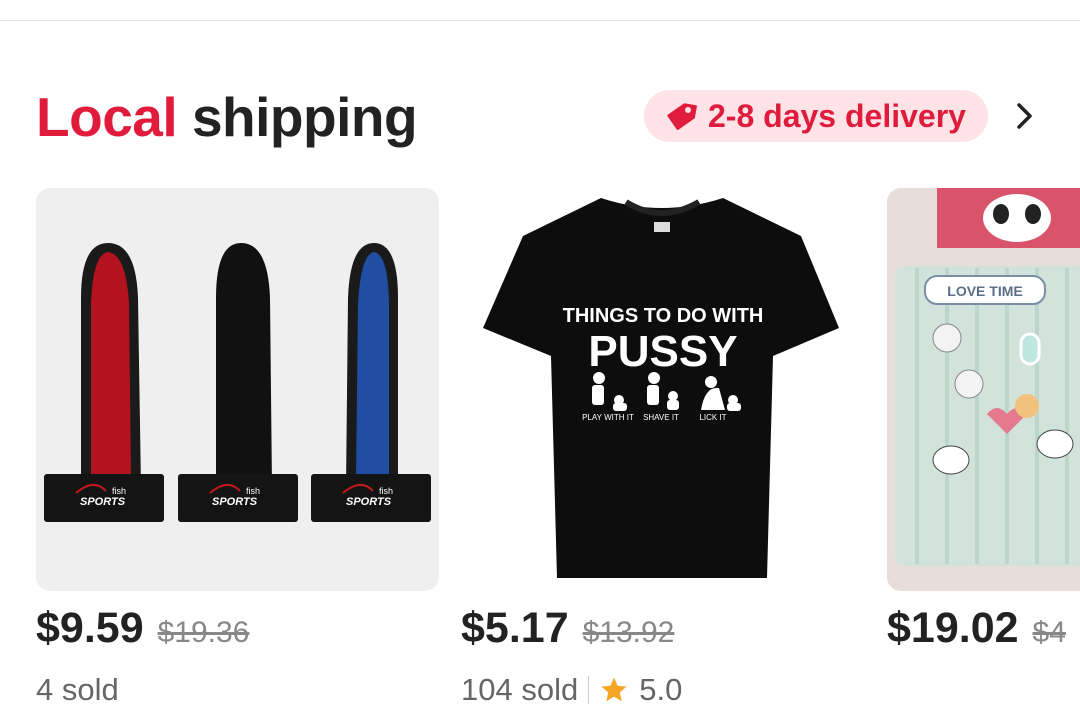 The height and width of the screenshot is (721, 1080). I want to click on chevron-right-icon, so click(1024, 116).